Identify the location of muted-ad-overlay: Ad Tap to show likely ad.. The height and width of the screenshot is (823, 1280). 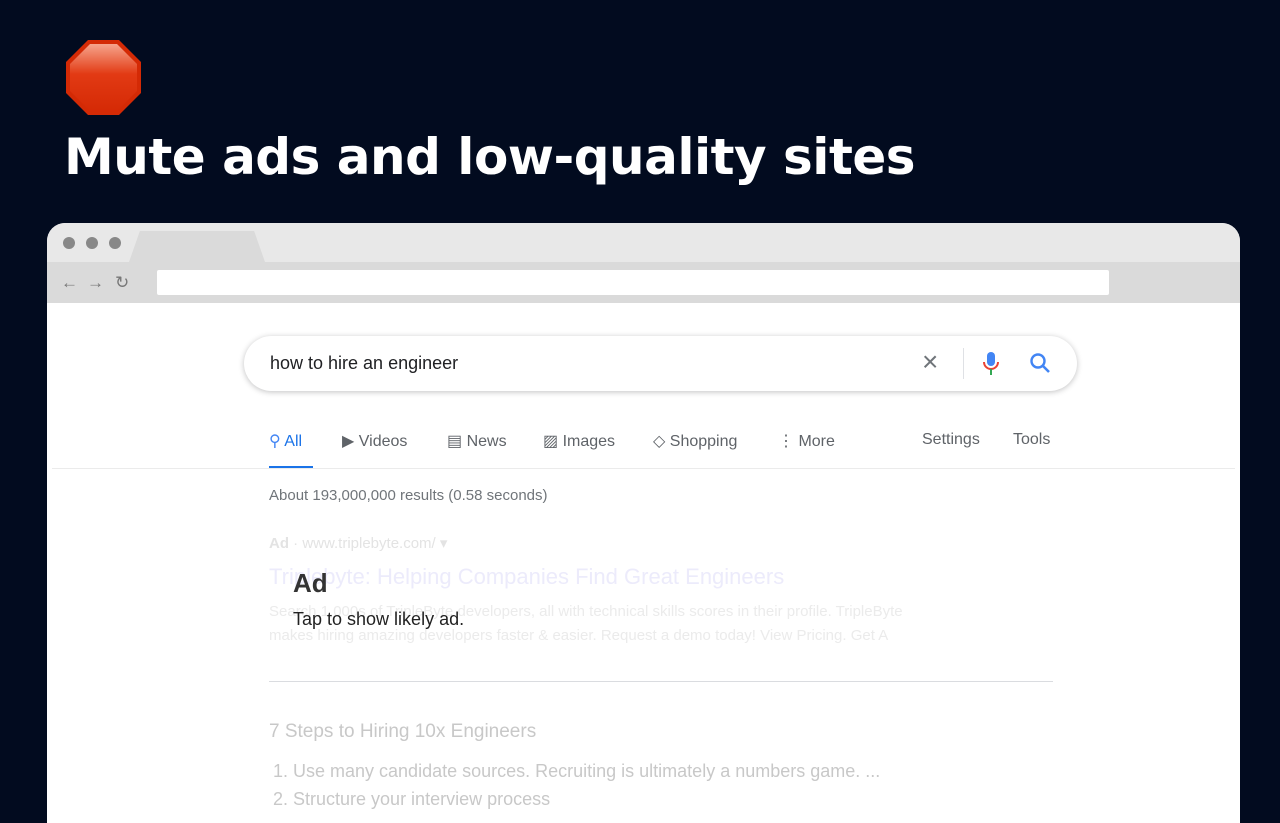
(378, 599).